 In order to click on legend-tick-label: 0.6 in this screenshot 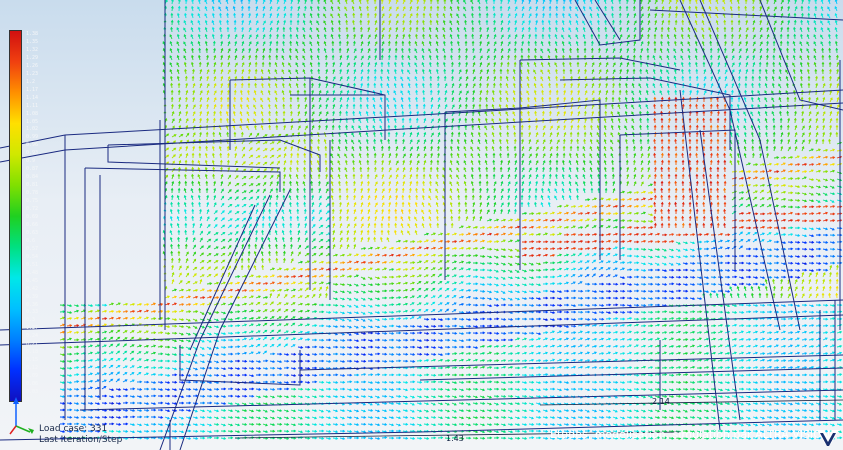, I will do `click(31, 240)`.